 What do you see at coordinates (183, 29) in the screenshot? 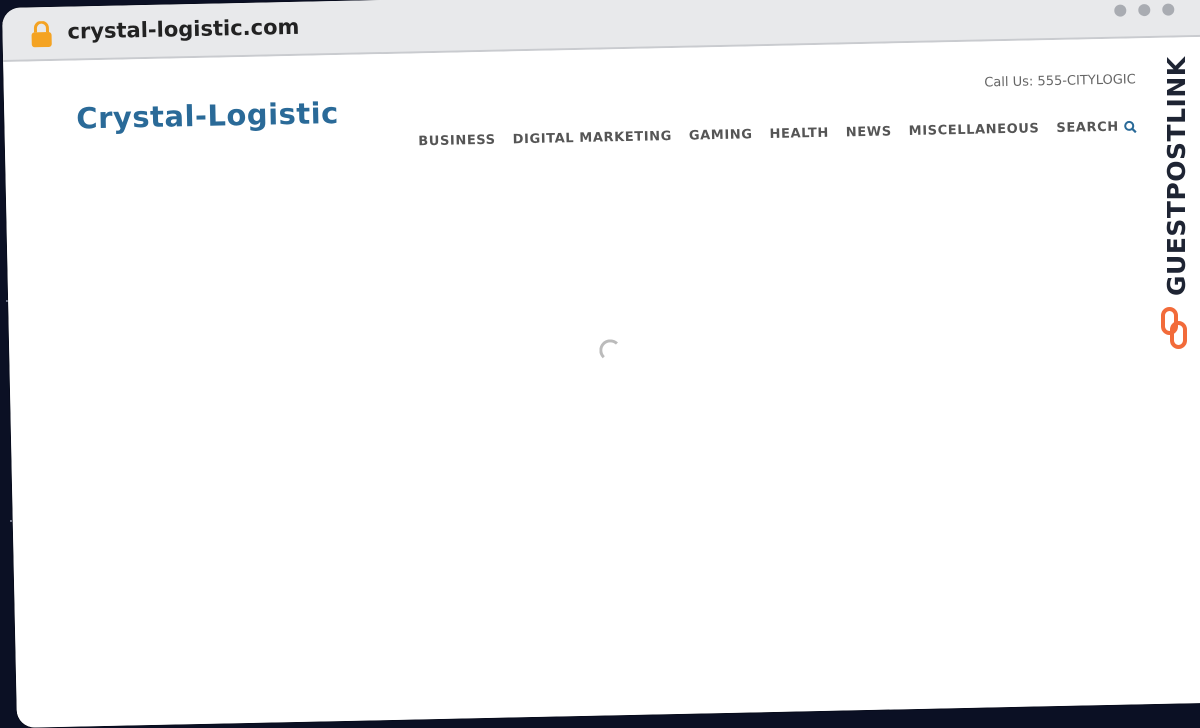
I see `address-bar-url: crystal-logistic.com` at bounding box center [183, 29].